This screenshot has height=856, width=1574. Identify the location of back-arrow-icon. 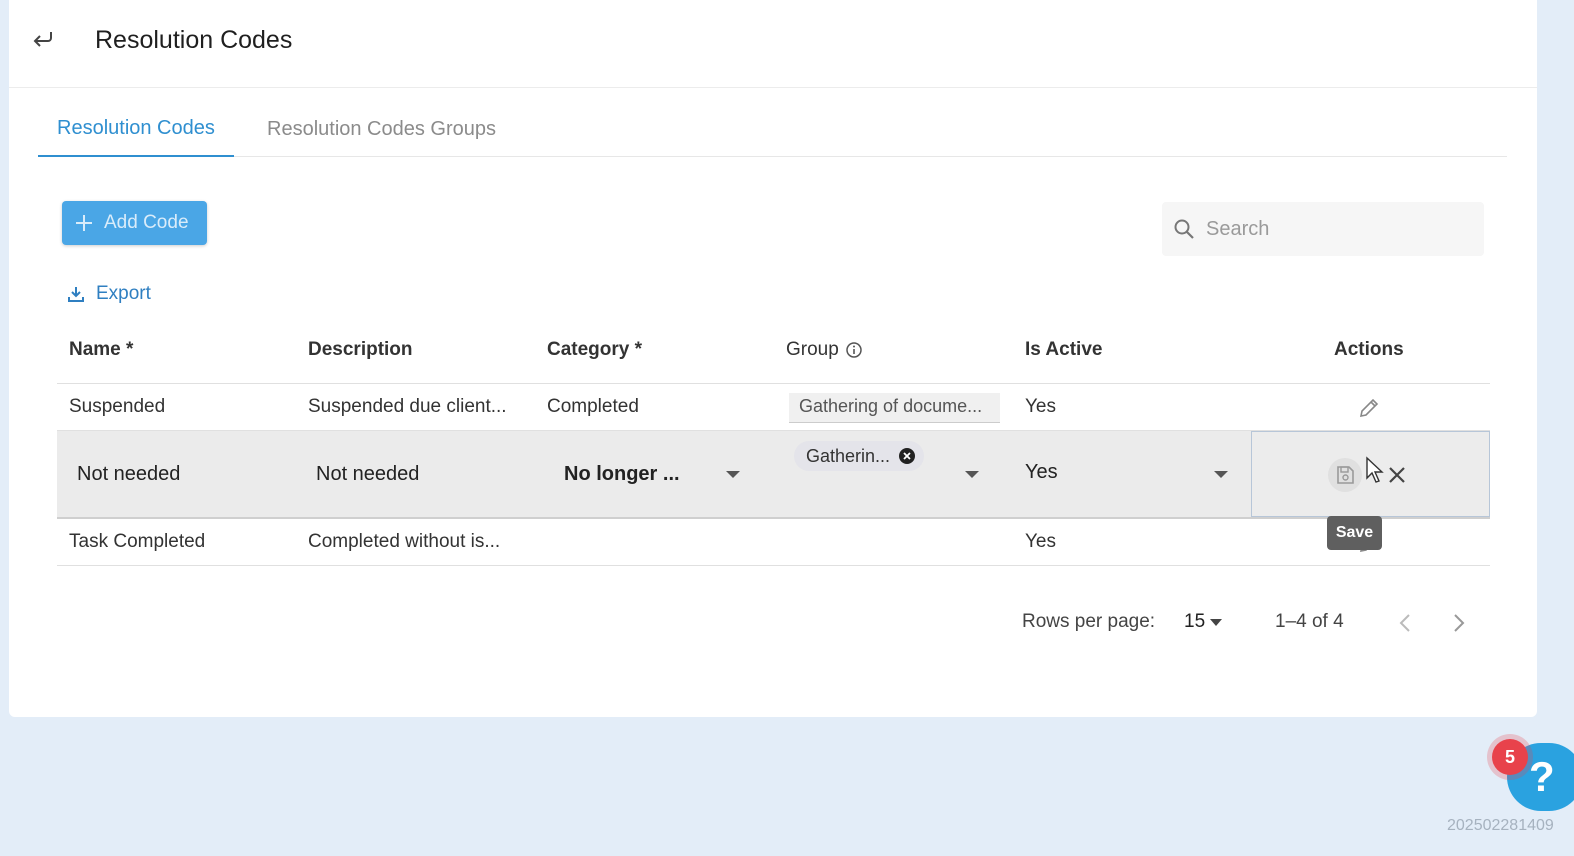
(42, 39).